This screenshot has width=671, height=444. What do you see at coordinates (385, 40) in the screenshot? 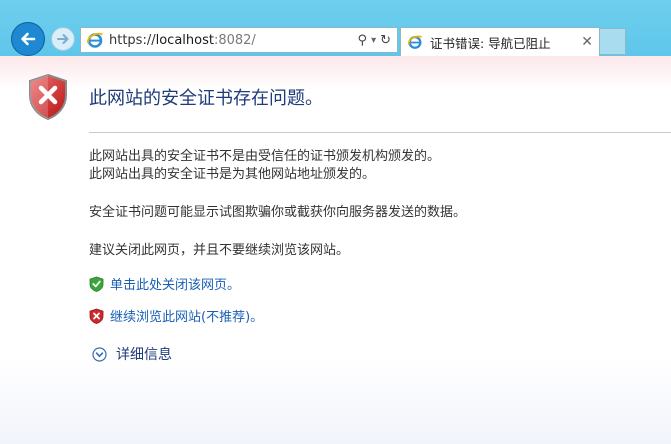
I see `refresh-icon: ↻` at bounding box center [385, 40].